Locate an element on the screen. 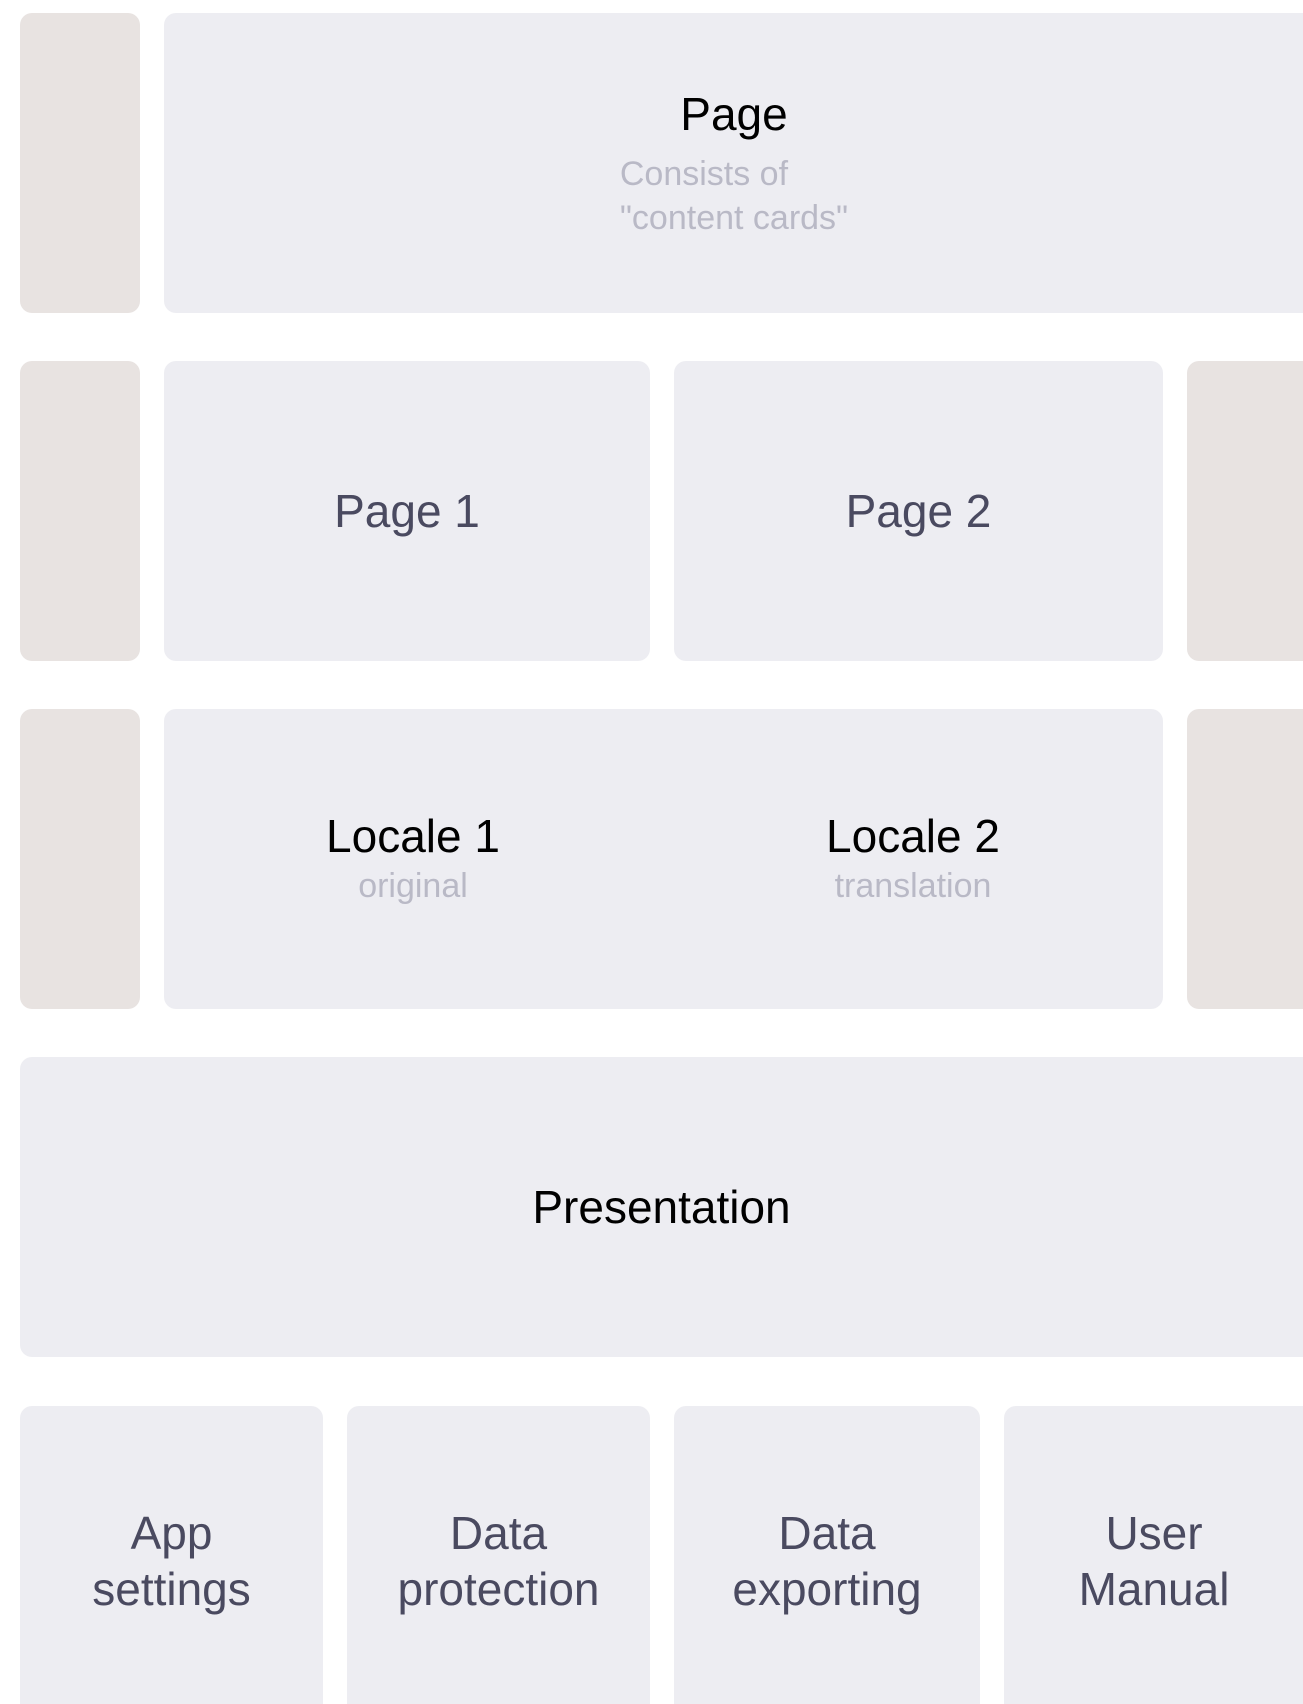 Image resolution: width=1303 pixels, height=1704 pixels. app-settings-title: App settings is located at coordinates (171, 1560).